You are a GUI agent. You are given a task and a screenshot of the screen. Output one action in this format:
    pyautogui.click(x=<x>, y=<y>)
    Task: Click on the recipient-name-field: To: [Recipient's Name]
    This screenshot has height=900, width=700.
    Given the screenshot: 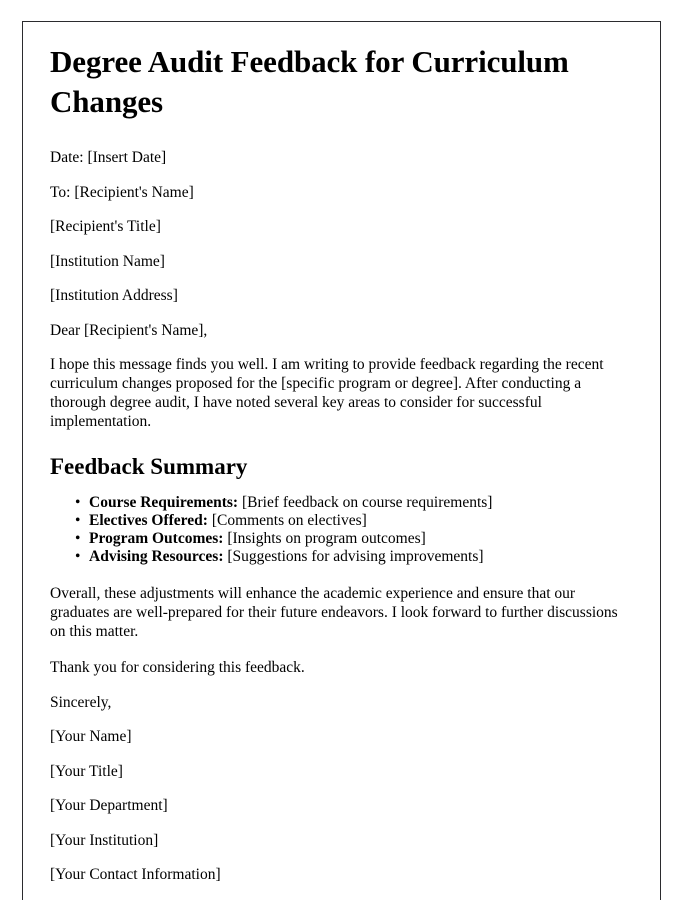 What is the action you would take?
    pyautogui.click(x=122, y=192)
    